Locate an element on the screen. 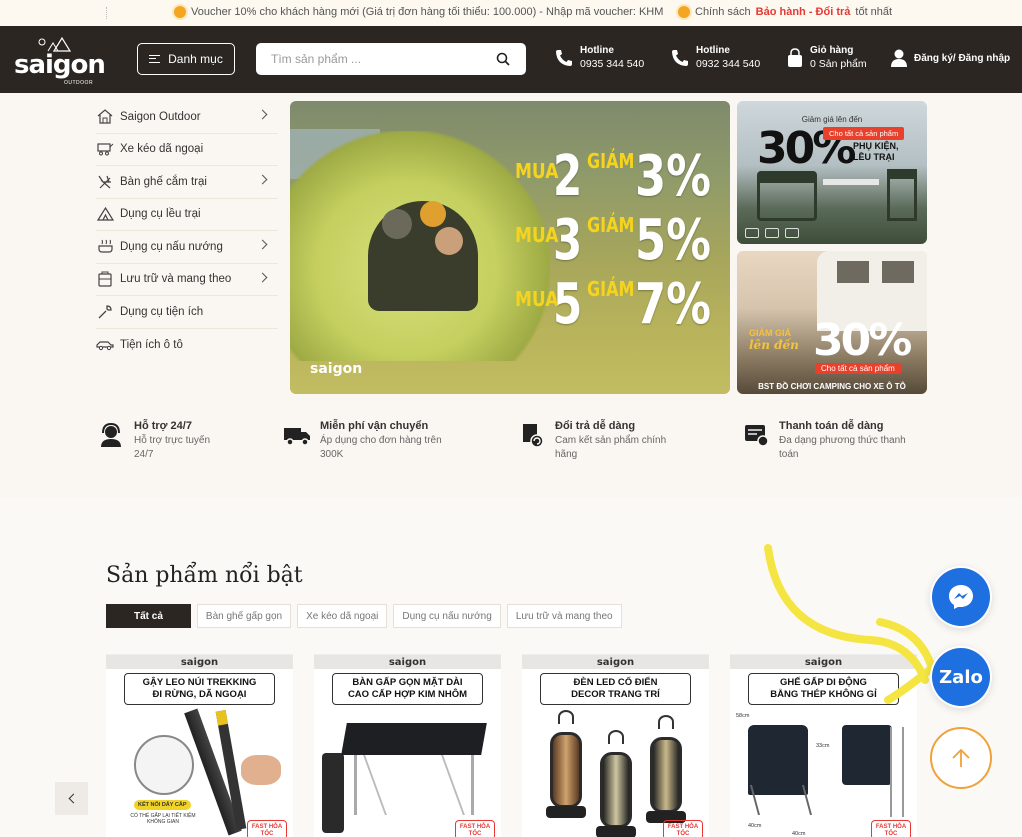 This screenshot has height=837, width=1022. dimension-label: 33cm is located at coordinates (823, 746).